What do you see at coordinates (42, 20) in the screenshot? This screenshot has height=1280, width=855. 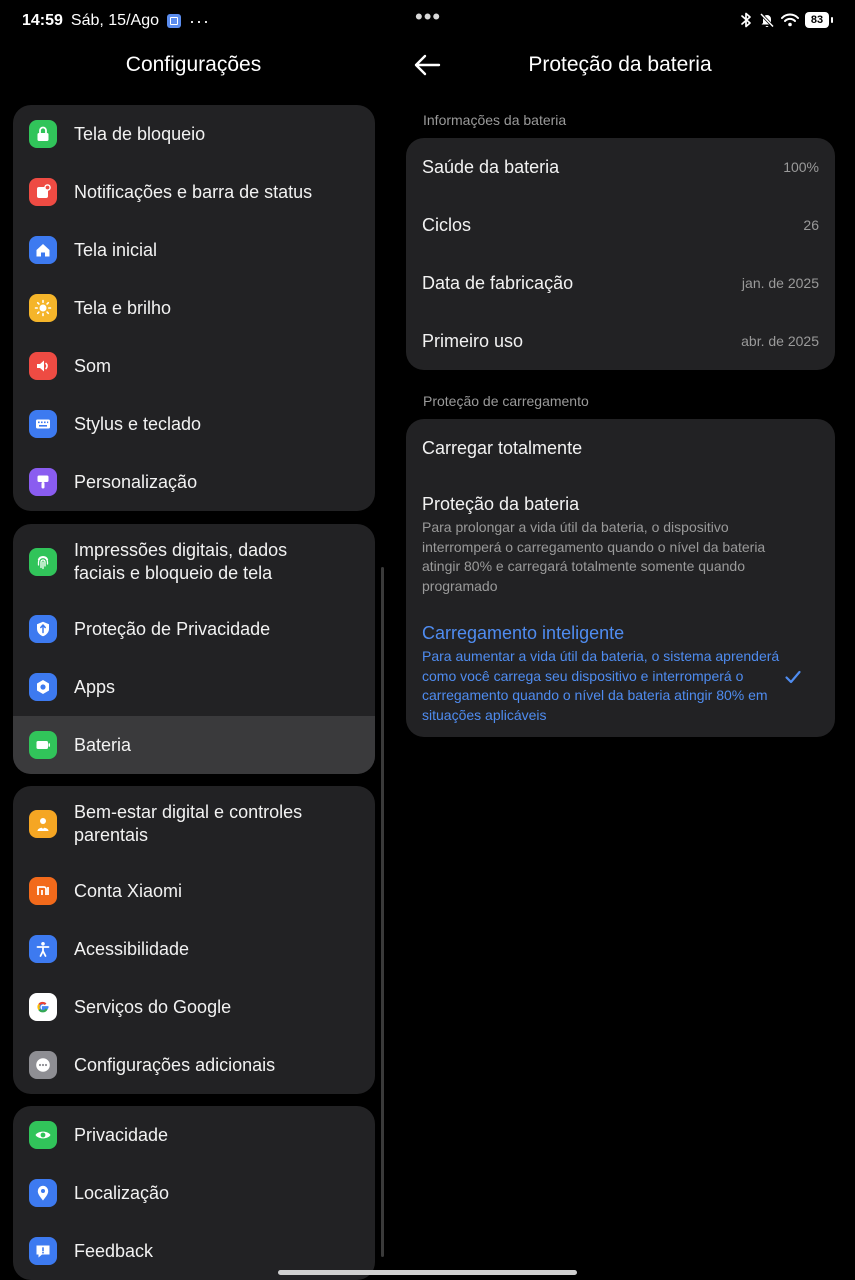 I see `status-time: 14:59` at bounding box center [42, 20].